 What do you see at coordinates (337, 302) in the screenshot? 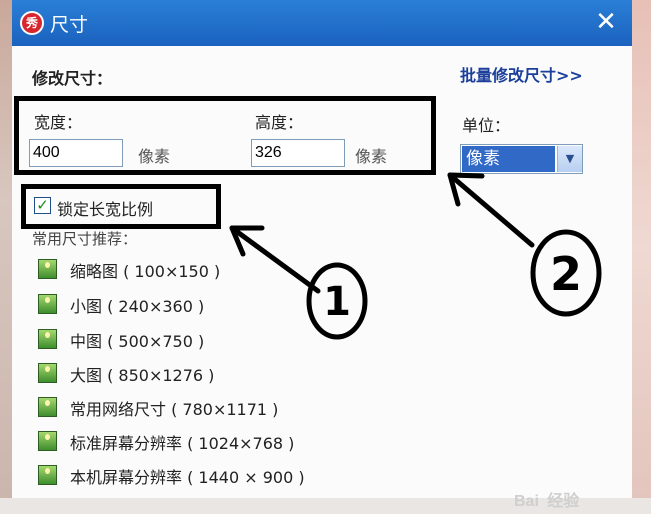
I see `annotation-number-1: 1` at bounding box center [337, 302].